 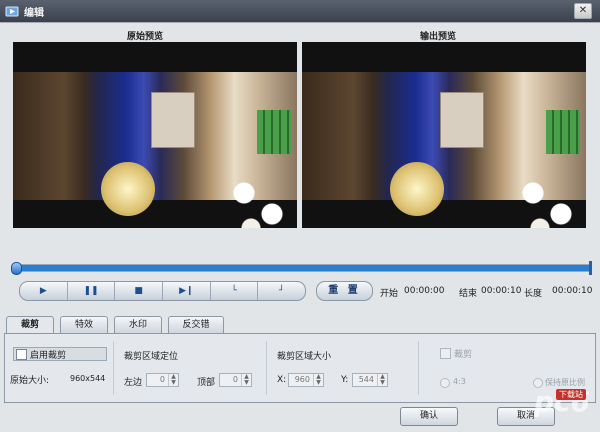 I want to click on enable-crop-checkbox, so click(x=21, y=354).